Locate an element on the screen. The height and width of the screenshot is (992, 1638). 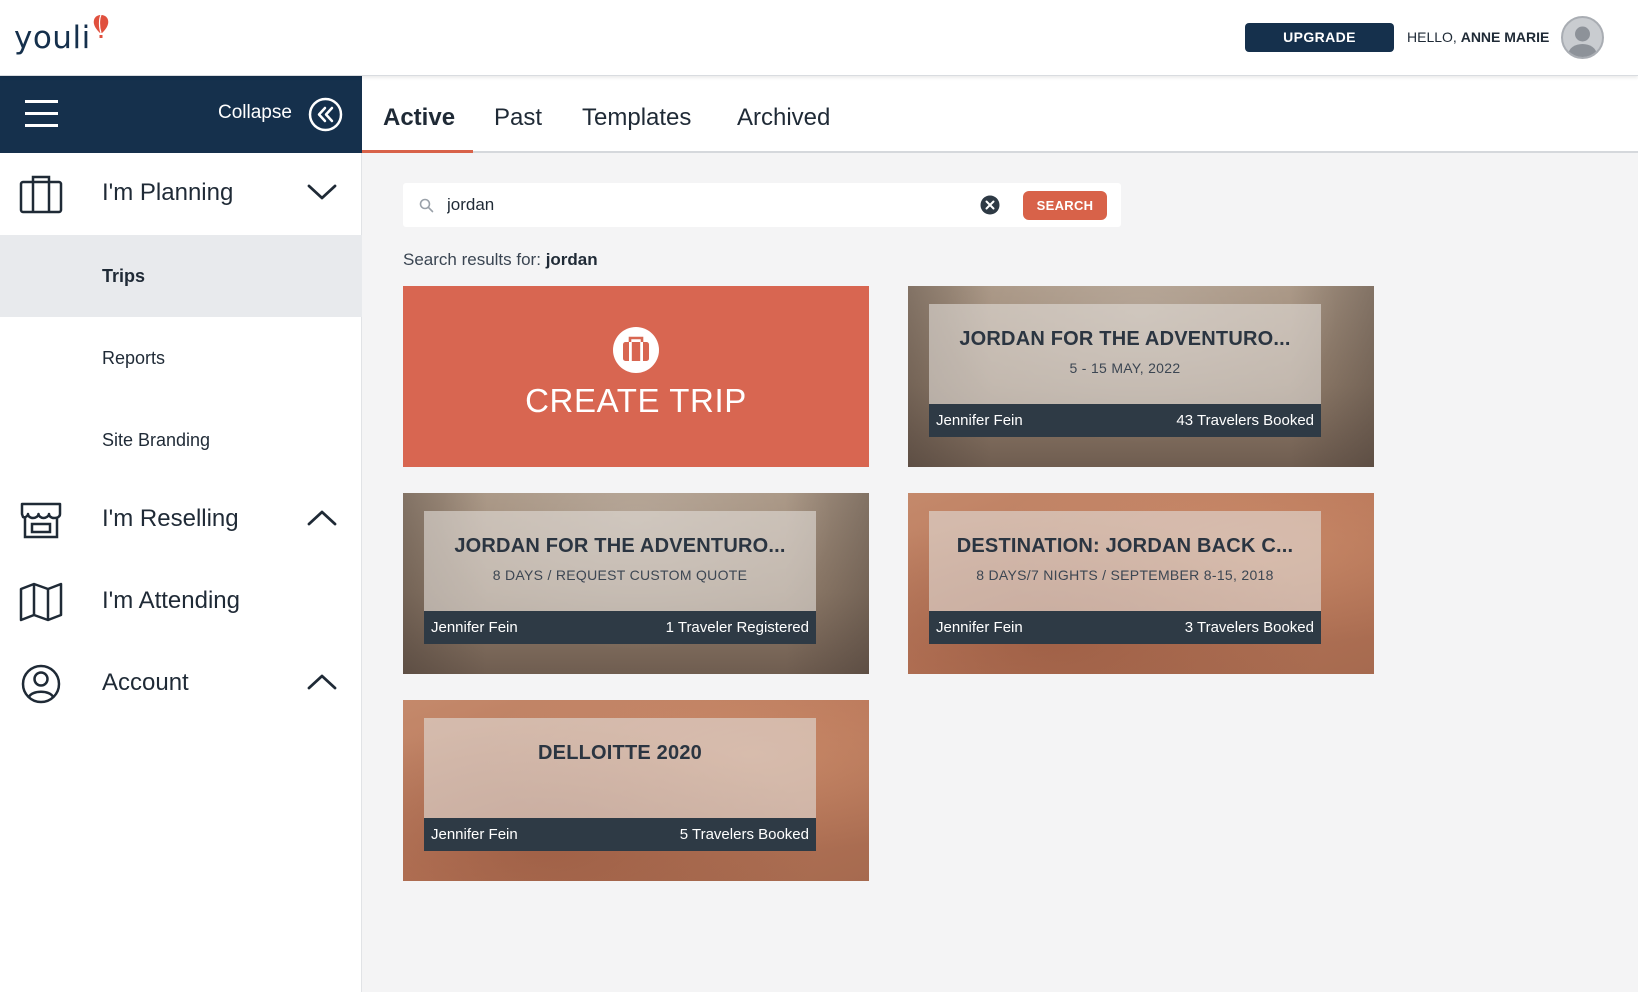
trip-tabs: Active Past Templates Archived is located at coordinates (1000, 114).